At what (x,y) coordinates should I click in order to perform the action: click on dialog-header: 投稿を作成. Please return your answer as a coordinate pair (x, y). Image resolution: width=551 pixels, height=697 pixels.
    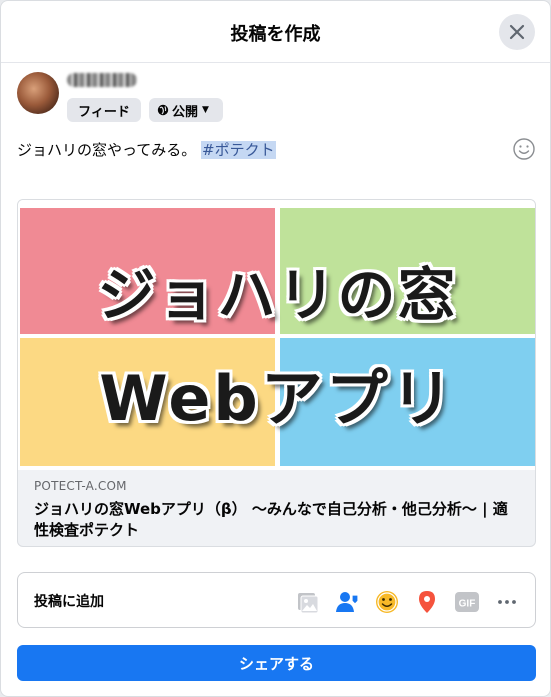
    Looking at the image, I should click on (275, 32).